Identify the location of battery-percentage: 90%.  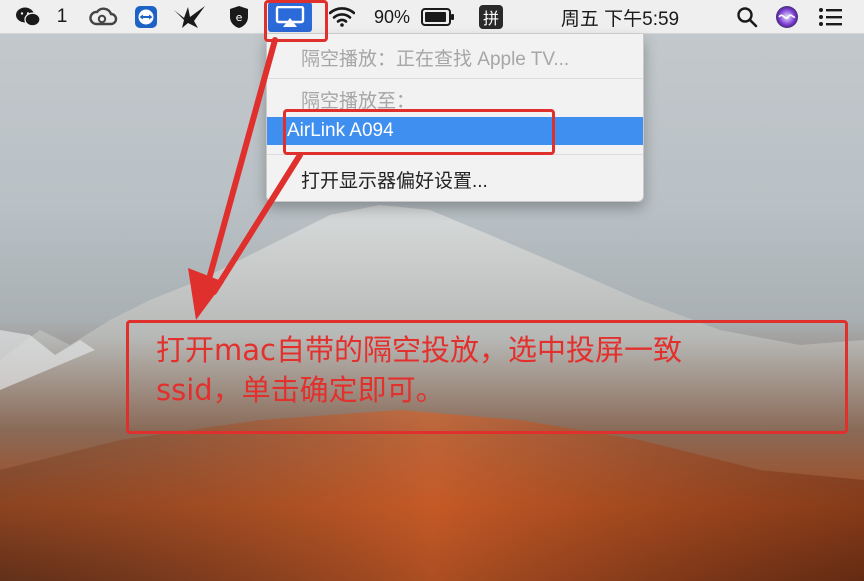
(392, 16).